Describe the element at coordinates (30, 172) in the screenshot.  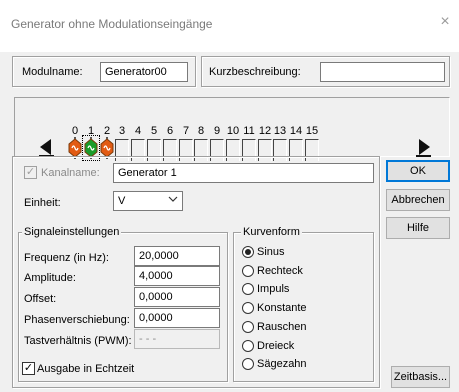
I see `channel-name-checkbox: ✓` at that location.